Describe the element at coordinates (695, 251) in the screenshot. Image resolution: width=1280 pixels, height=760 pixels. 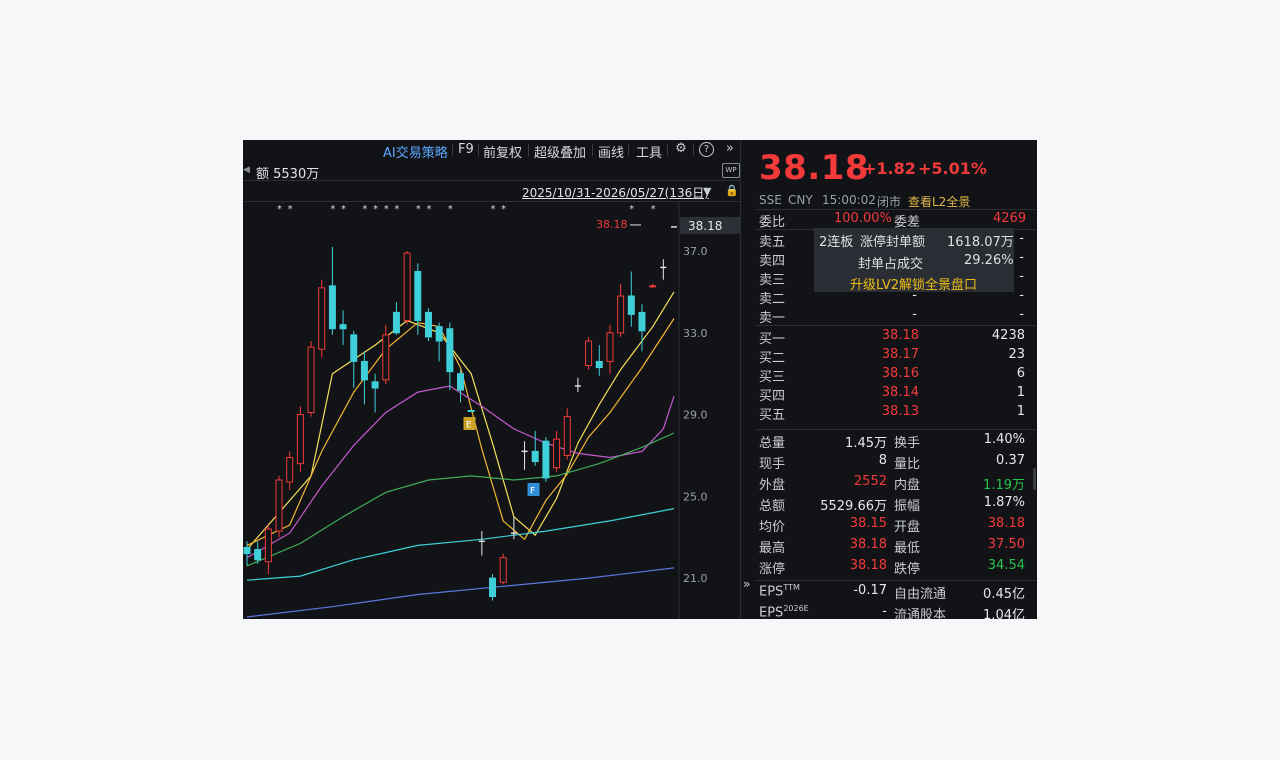
I see `y-tick-label: 37.0` at that location.